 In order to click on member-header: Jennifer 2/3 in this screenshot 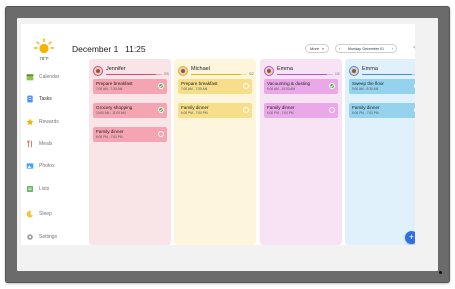, I will do `click(131, 71)`.